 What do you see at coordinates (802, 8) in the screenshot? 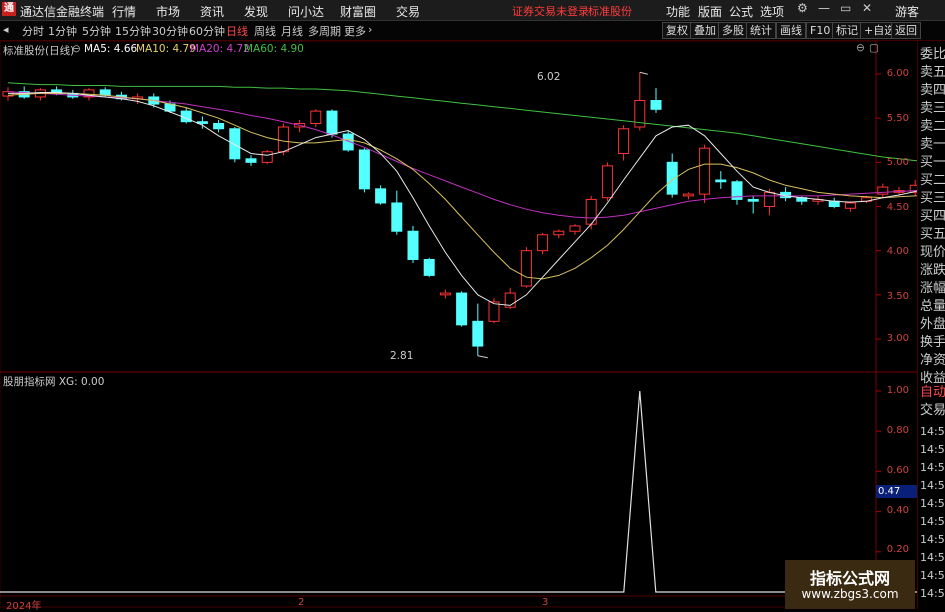
I see `settings-icon: ⚙` at bounding box center [802, 8].